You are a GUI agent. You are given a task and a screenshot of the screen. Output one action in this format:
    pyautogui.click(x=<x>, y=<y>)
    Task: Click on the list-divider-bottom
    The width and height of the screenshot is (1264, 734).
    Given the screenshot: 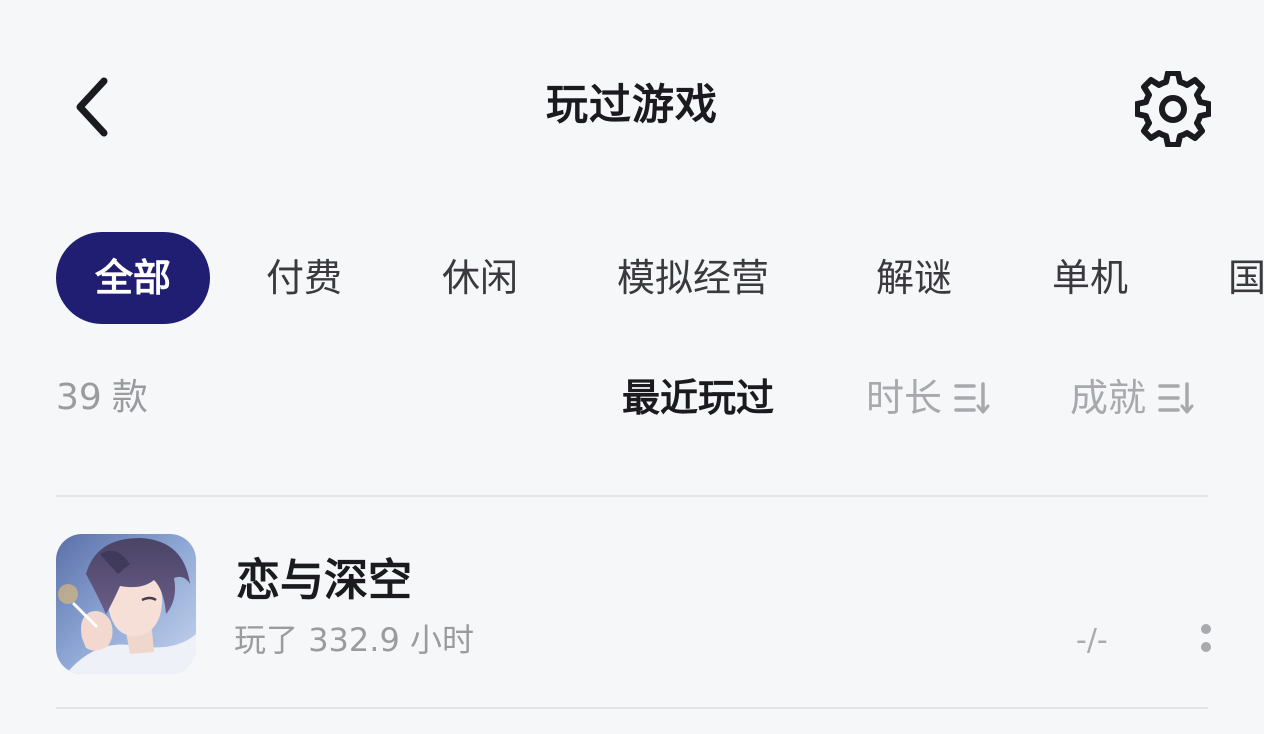 What is the action you would take?
    pyautogui.click(x=632, y=708)
    